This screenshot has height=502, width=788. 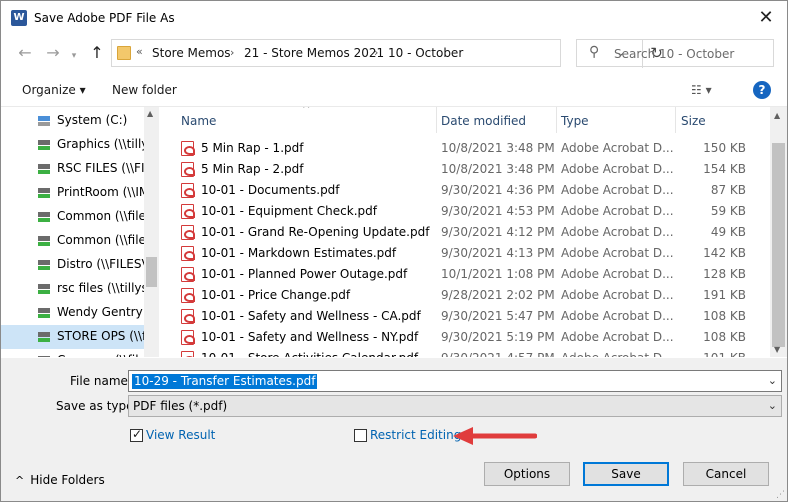 What do you see at coordinates (103, 192) in the screenshot?
I see `tree-item-label: PrintRoom (\\IM` at bounding box center [103, 192].